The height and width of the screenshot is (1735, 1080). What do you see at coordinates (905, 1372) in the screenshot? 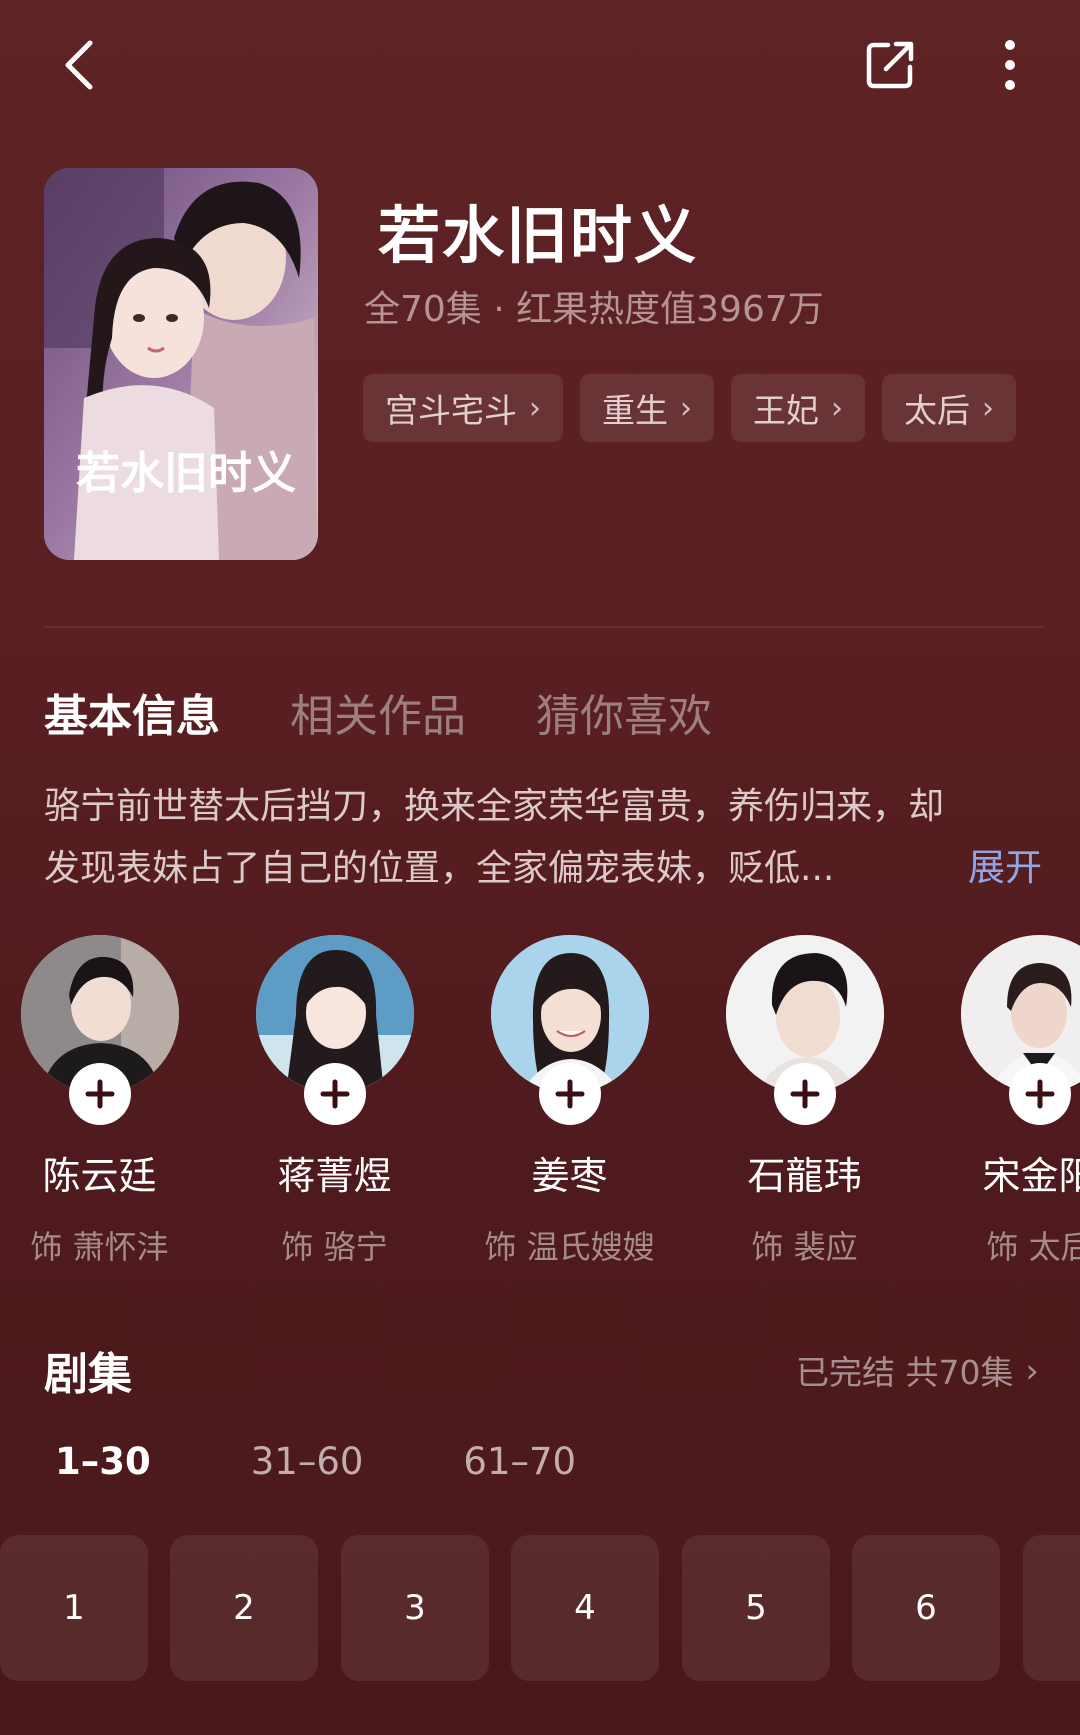
I see `episodes-status: 已完结 共70集` at bounding box center [905, 1372].